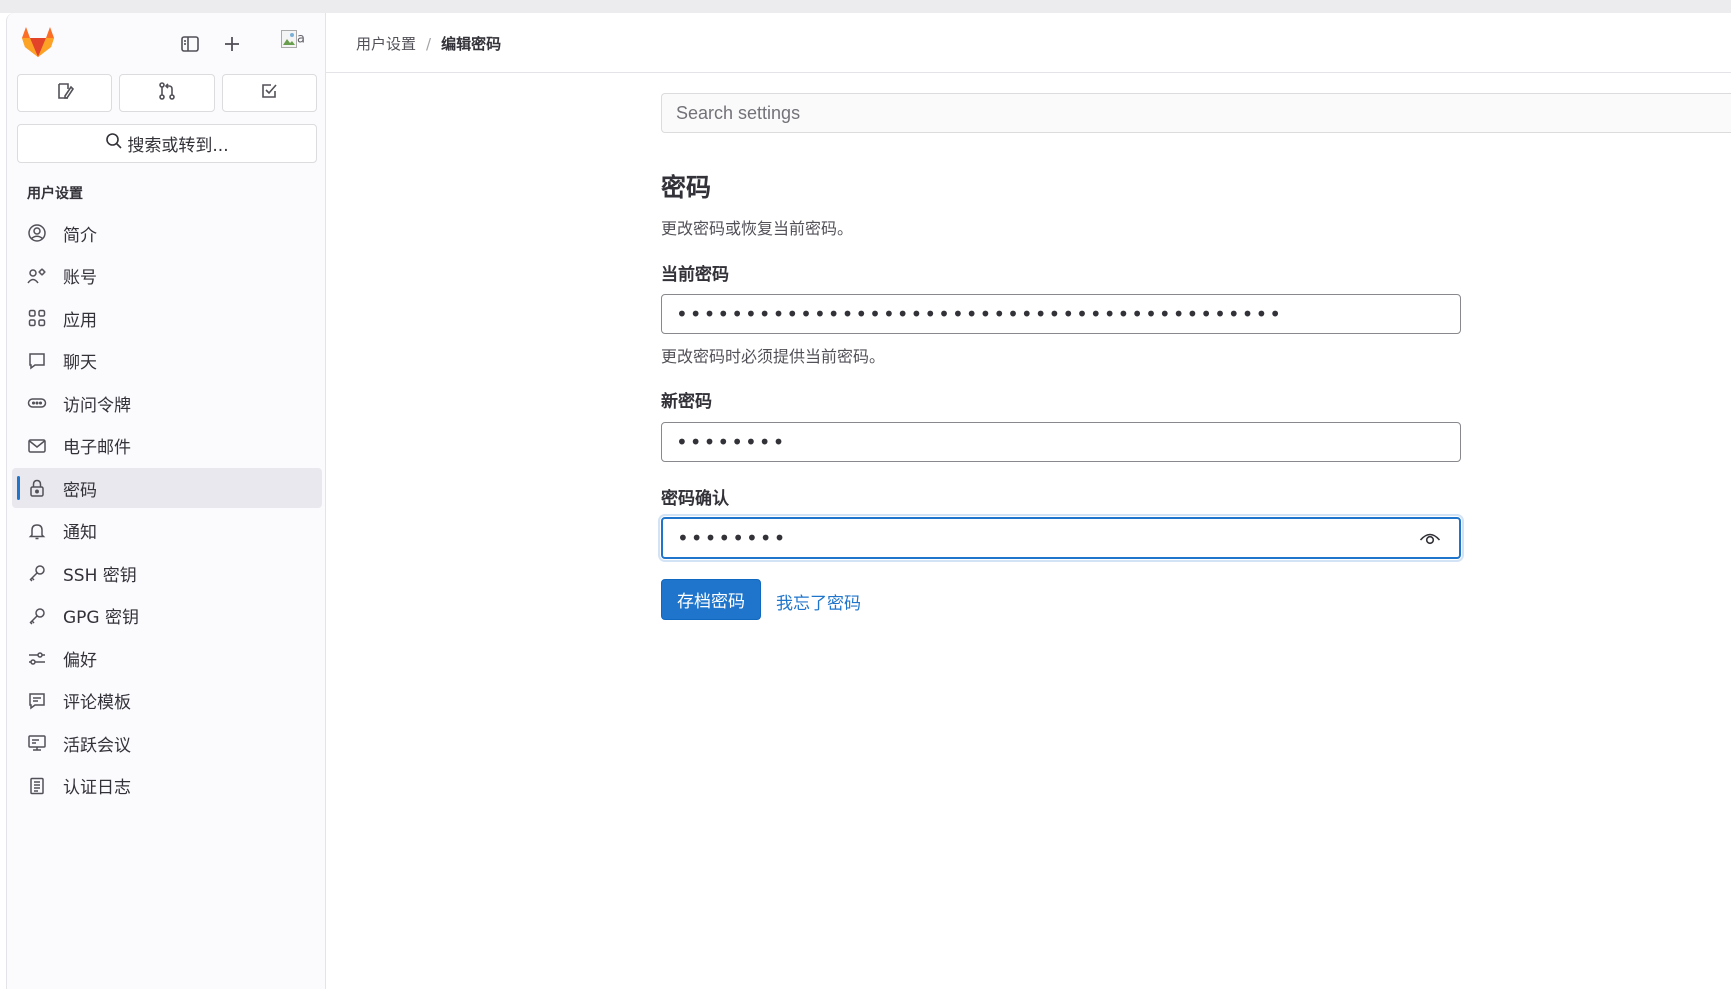 The height and width of the screenshot is (989, 1731). What do you see at coordinates (695, 275) in the screenshot?
I see `current-password-label: 当前密码` at bounding box center [695, 275].